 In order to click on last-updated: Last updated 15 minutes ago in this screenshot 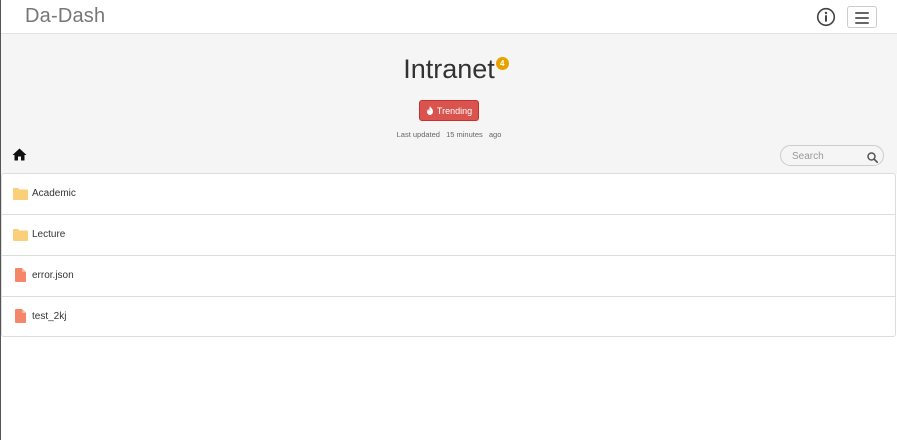, I will do `click(449, 134)`.